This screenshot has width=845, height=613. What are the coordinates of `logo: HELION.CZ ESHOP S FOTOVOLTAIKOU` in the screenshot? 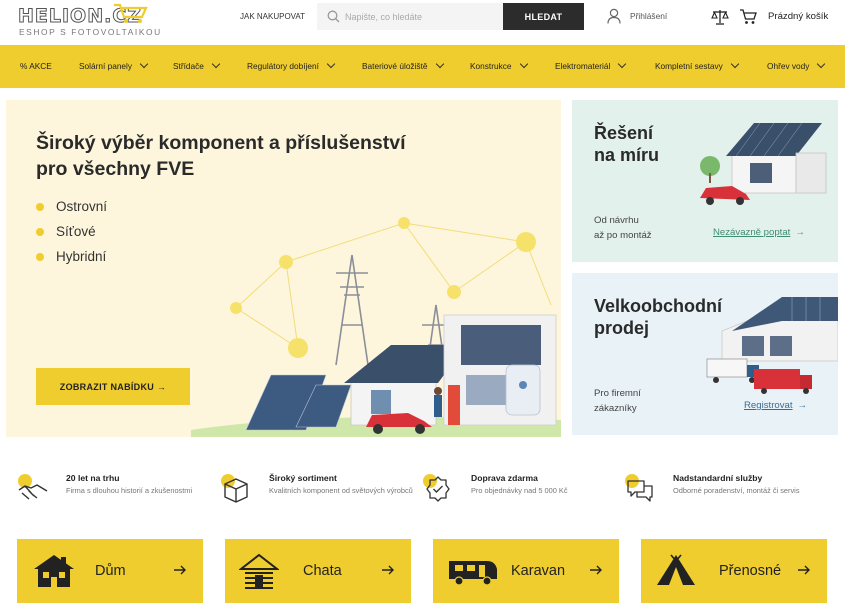 It's located at (92, 20).